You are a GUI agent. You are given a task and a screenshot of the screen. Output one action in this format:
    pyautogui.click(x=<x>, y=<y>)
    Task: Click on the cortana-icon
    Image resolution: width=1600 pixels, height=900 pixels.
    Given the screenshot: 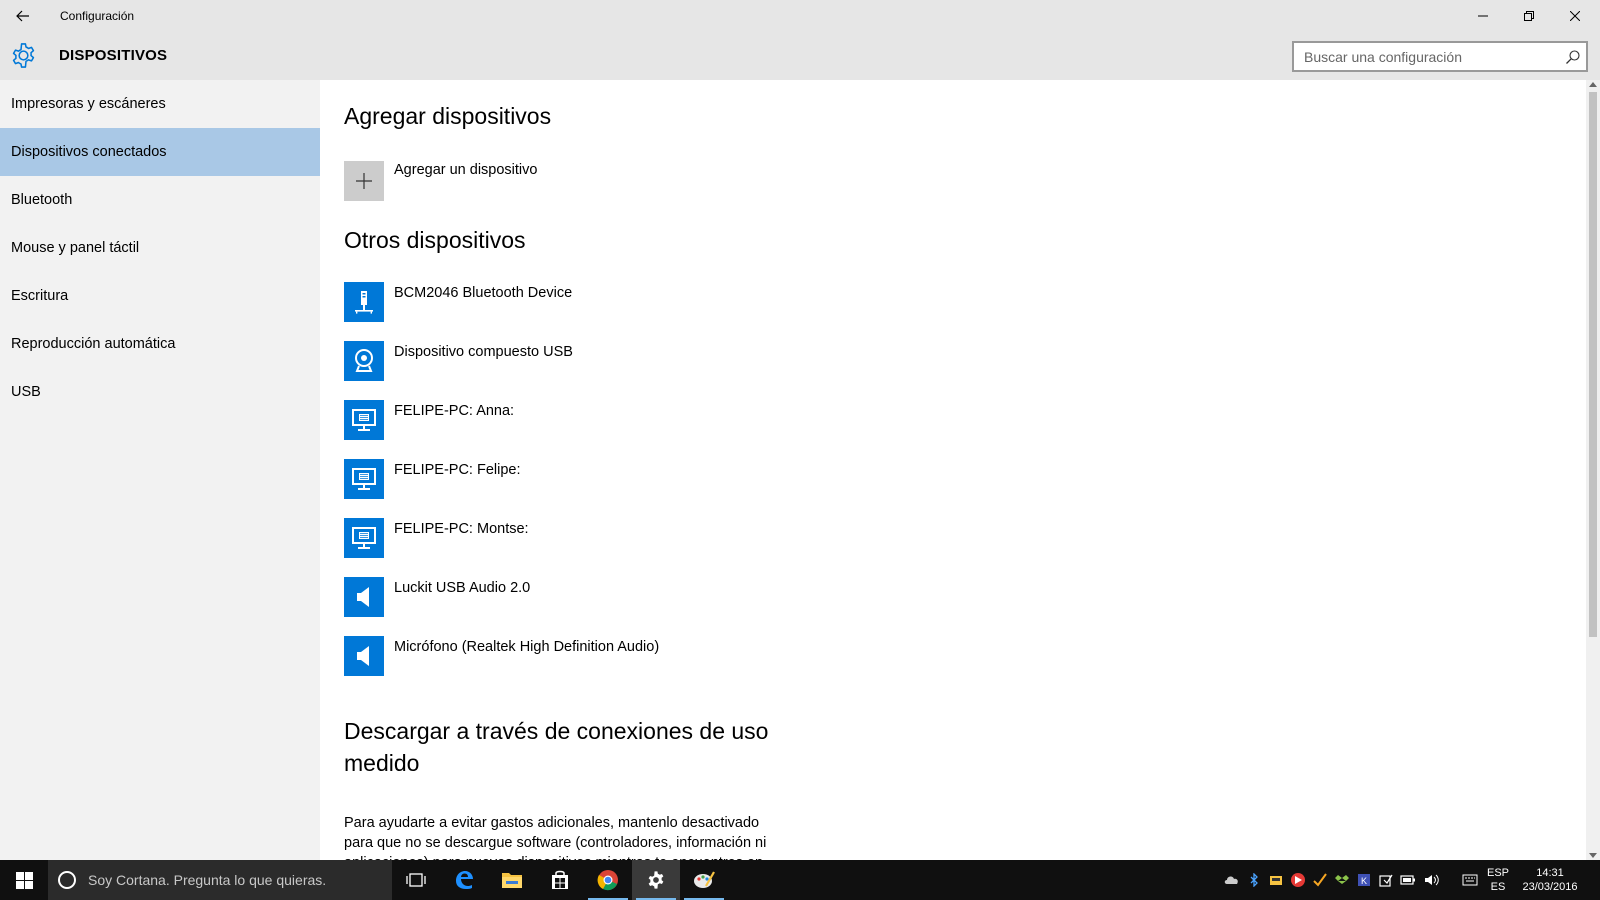 What is the action you would take?
    pyautogui.click(x=67, y=880)
    